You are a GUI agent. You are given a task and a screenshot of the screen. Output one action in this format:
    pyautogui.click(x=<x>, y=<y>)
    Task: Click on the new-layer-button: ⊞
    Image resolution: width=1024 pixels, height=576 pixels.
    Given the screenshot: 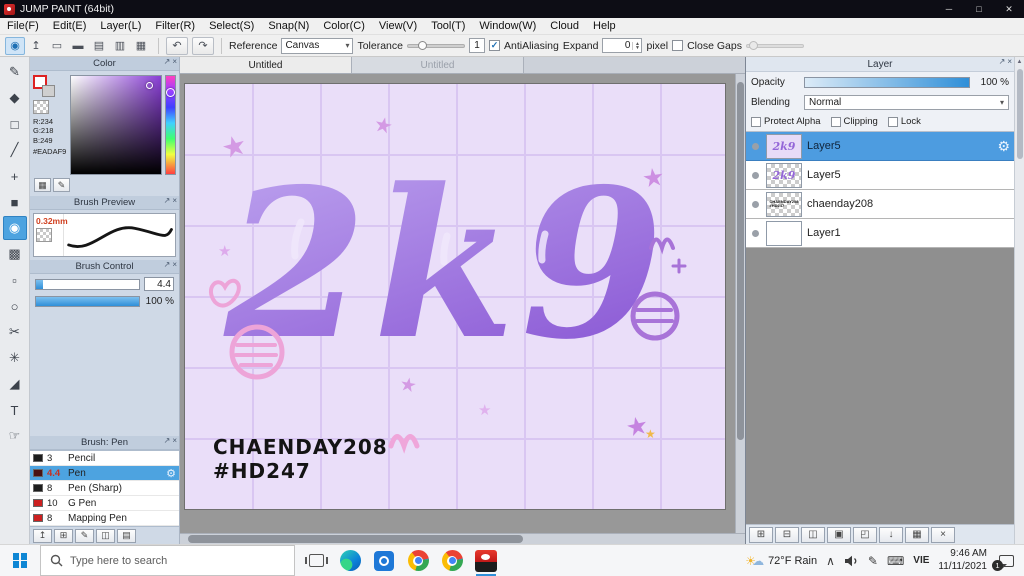 What is the action you would take?
    pyautogui.click(x=761, y=534)
    